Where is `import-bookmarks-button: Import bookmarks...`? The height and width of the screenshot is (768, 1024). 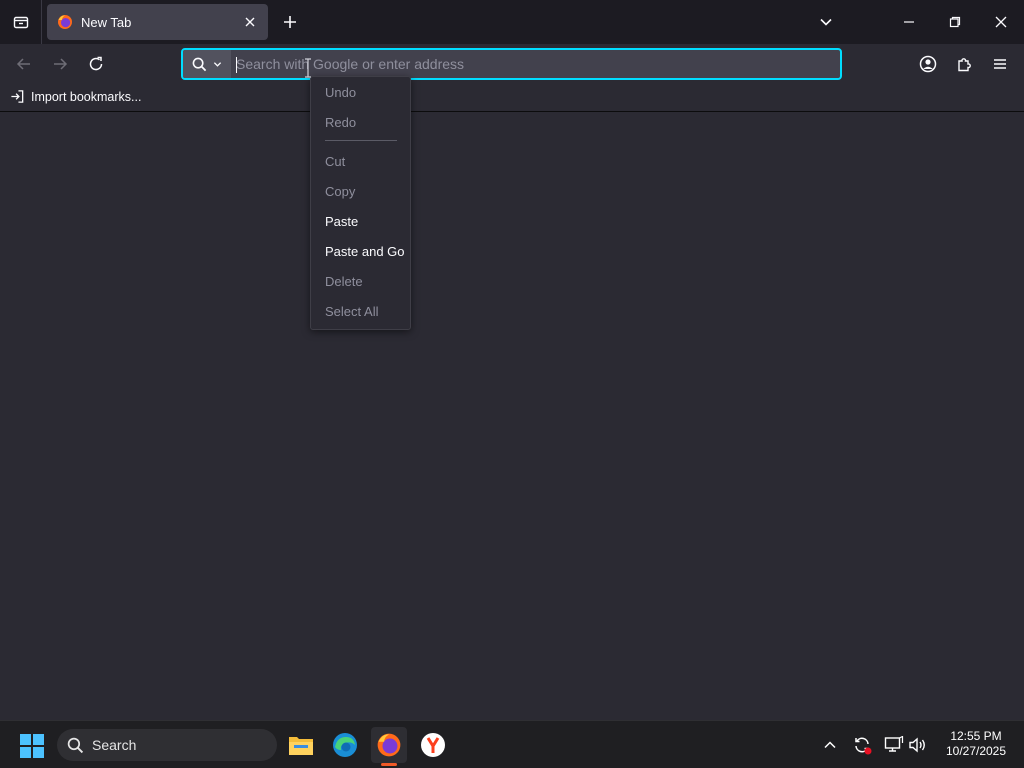 import-bookmarks-button: Import bookmarks... is located at coordinates (75, 96).